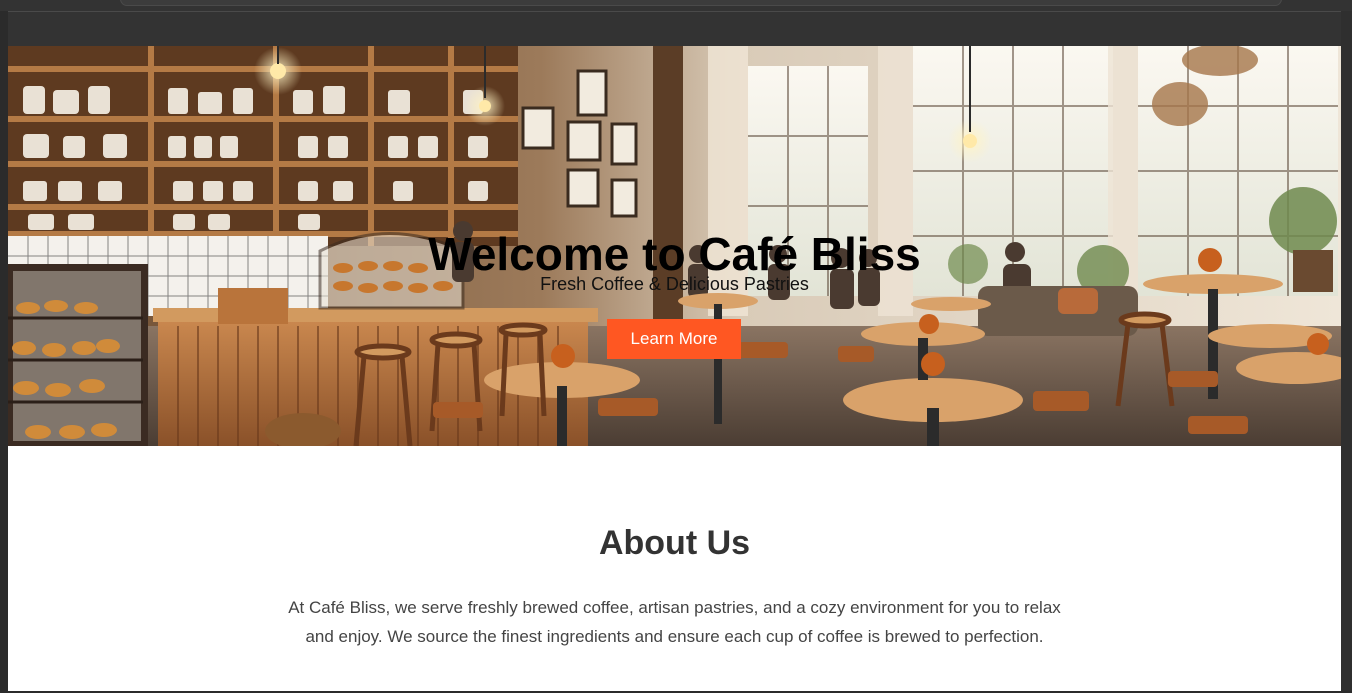 This screenshot has width=1352, height=693. I want to click on about-title: About Us, so click(674, 543).